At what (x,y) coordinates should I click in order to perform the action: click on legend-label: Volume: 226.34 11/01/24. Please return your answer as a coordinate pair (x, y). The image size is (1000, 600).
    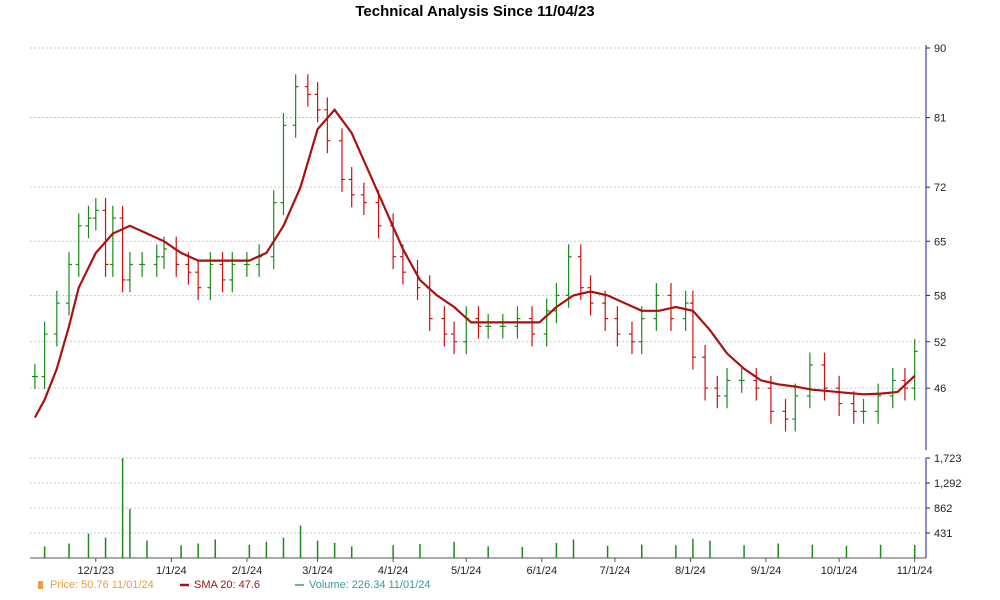
    Looking at the image, I should click on (370, 585).